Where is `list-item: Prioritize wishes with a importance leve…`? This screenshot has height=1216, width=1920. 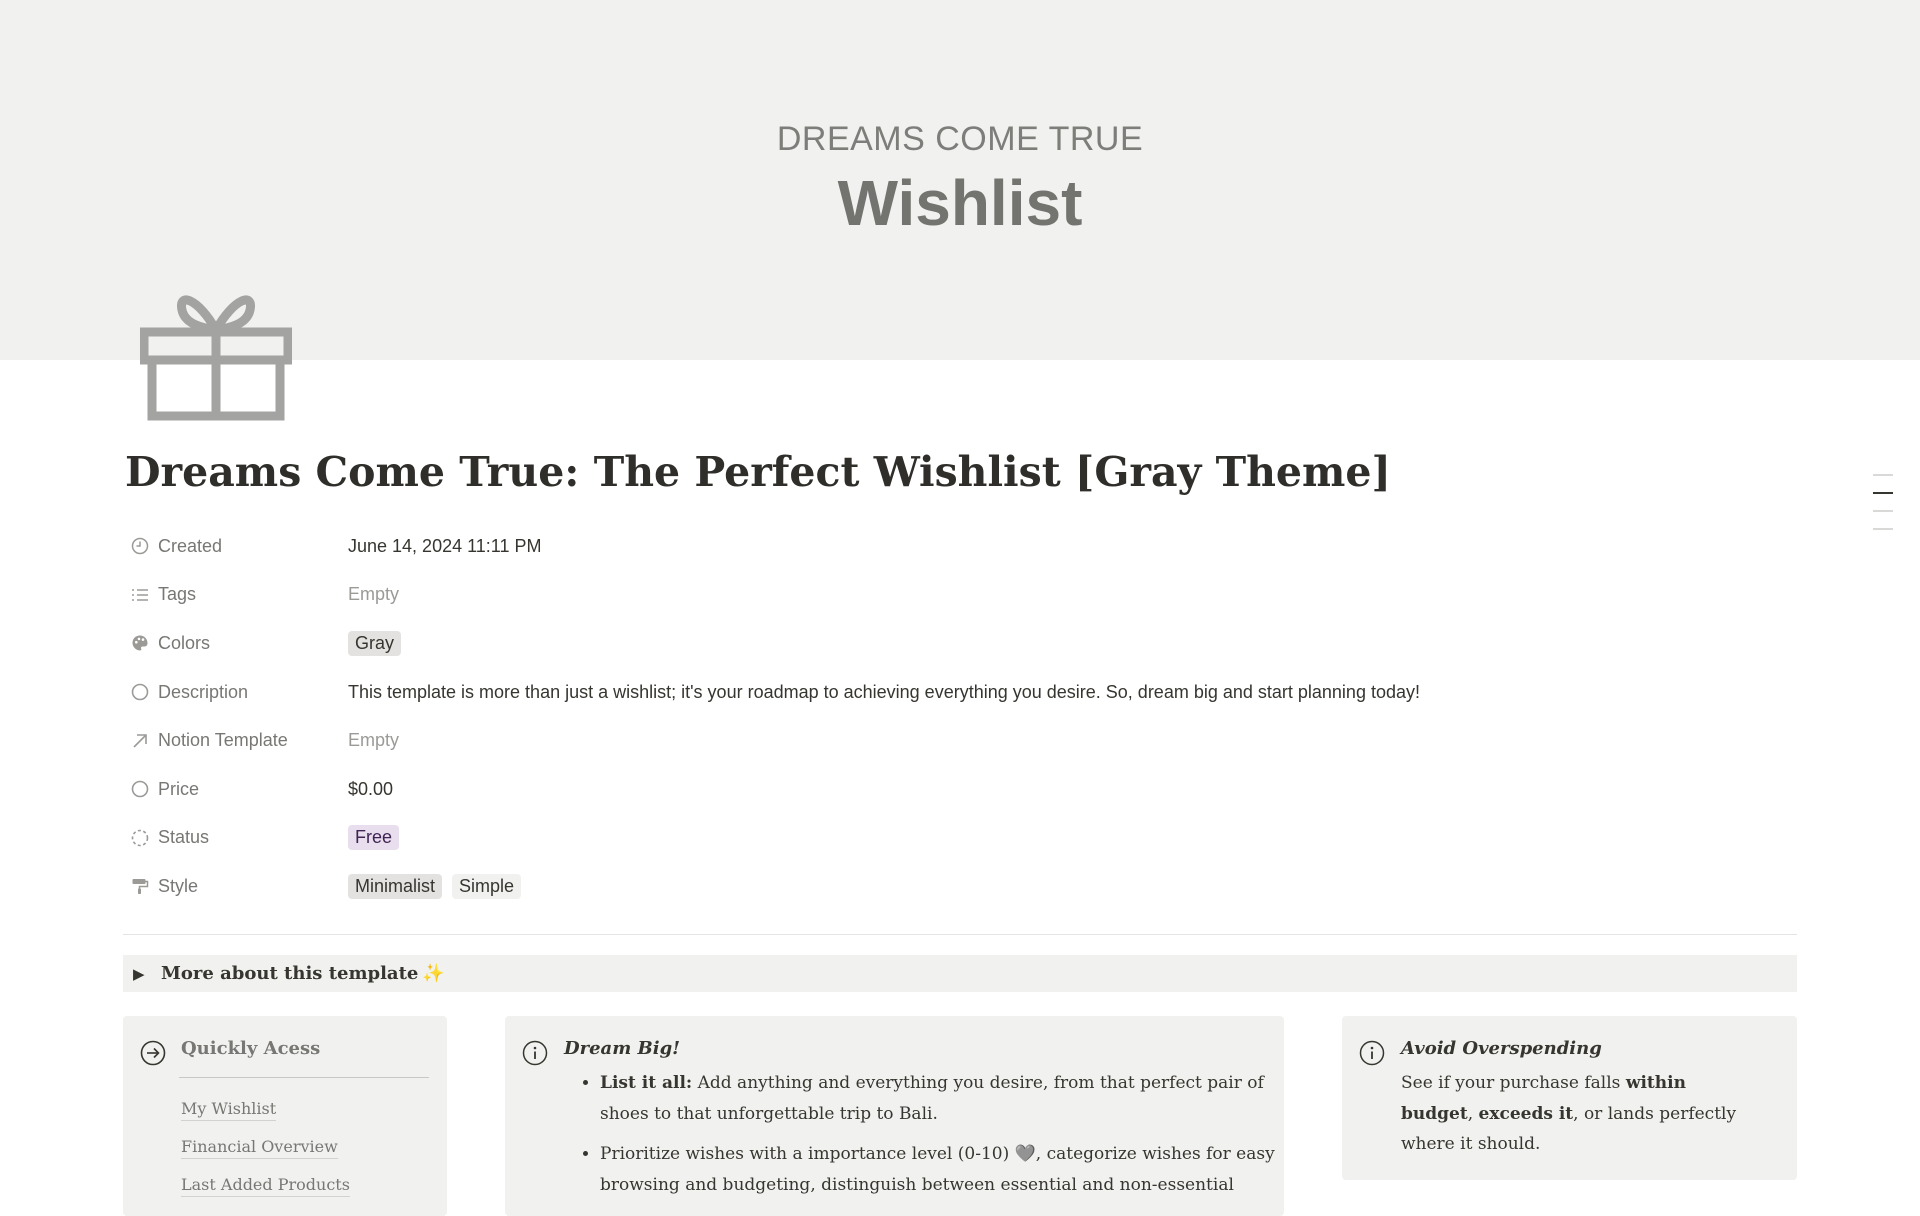 list-item: Prioritize wishes with a importance leve… is located at coordinates (950, 1170).